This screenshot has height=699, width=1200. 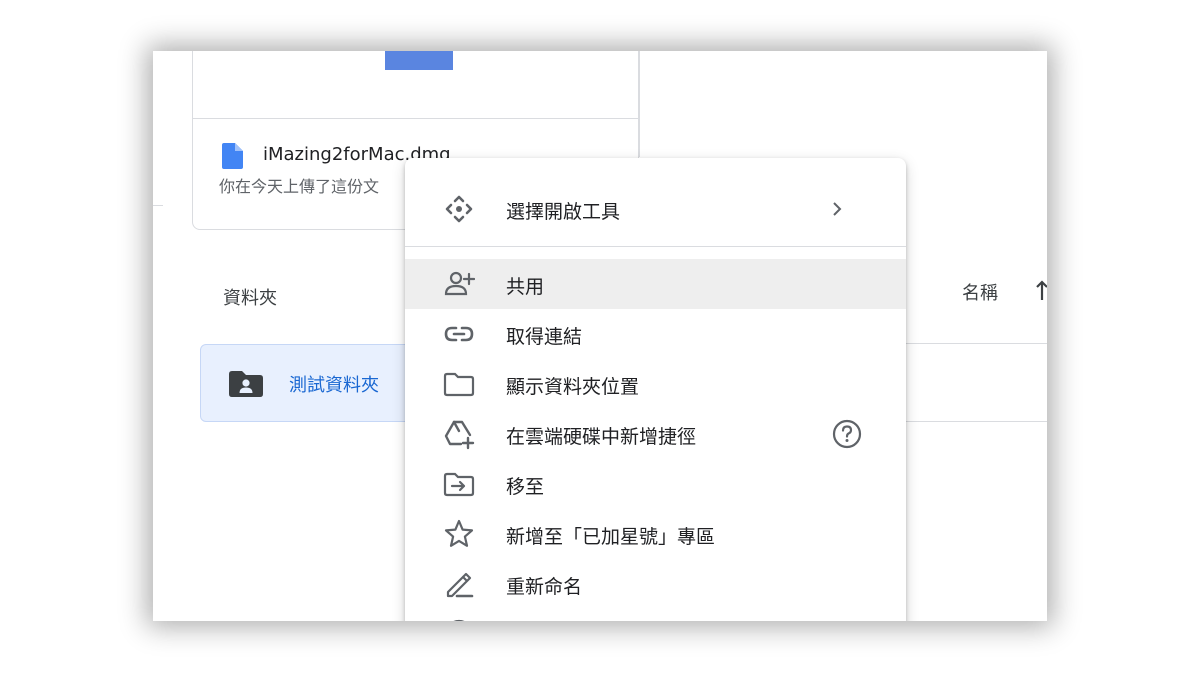 What do you see at coordinates (980, 292) in the screenshot?
I see `name-column-header: 名稱` at bounding box center [980, 292].